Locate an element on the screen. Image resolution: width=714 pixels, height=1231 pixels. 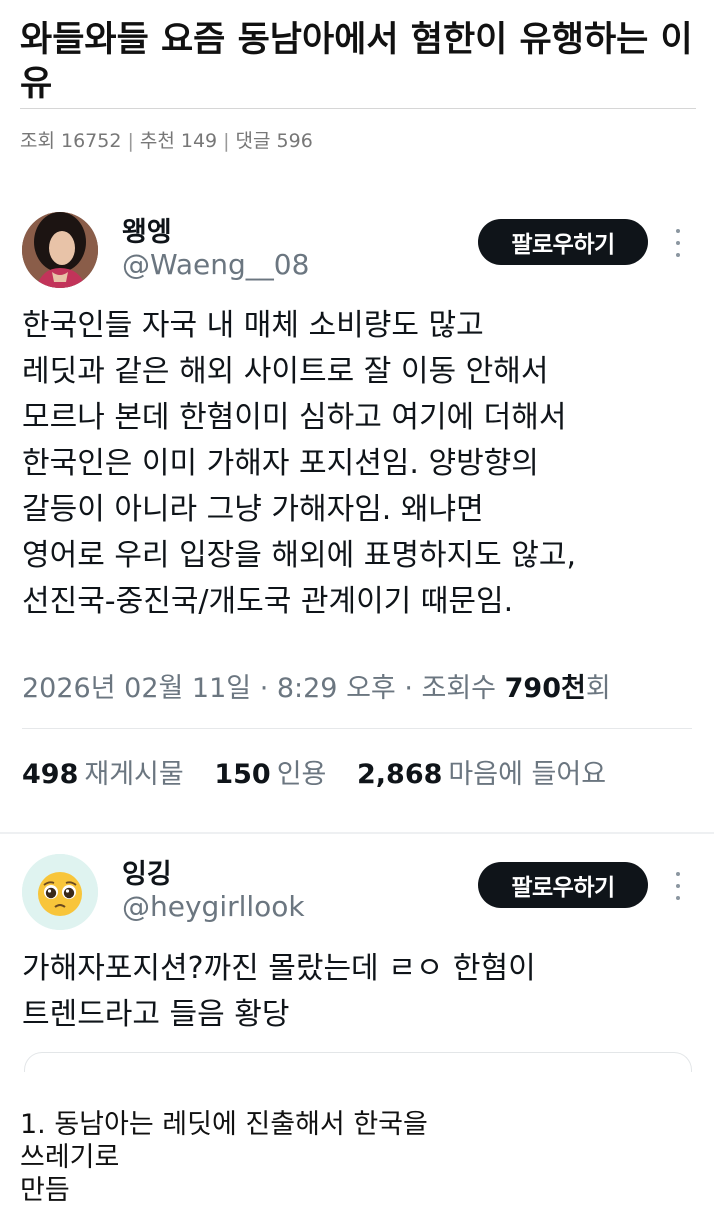
quote-count: 150 is located at coordinates (242, 774).